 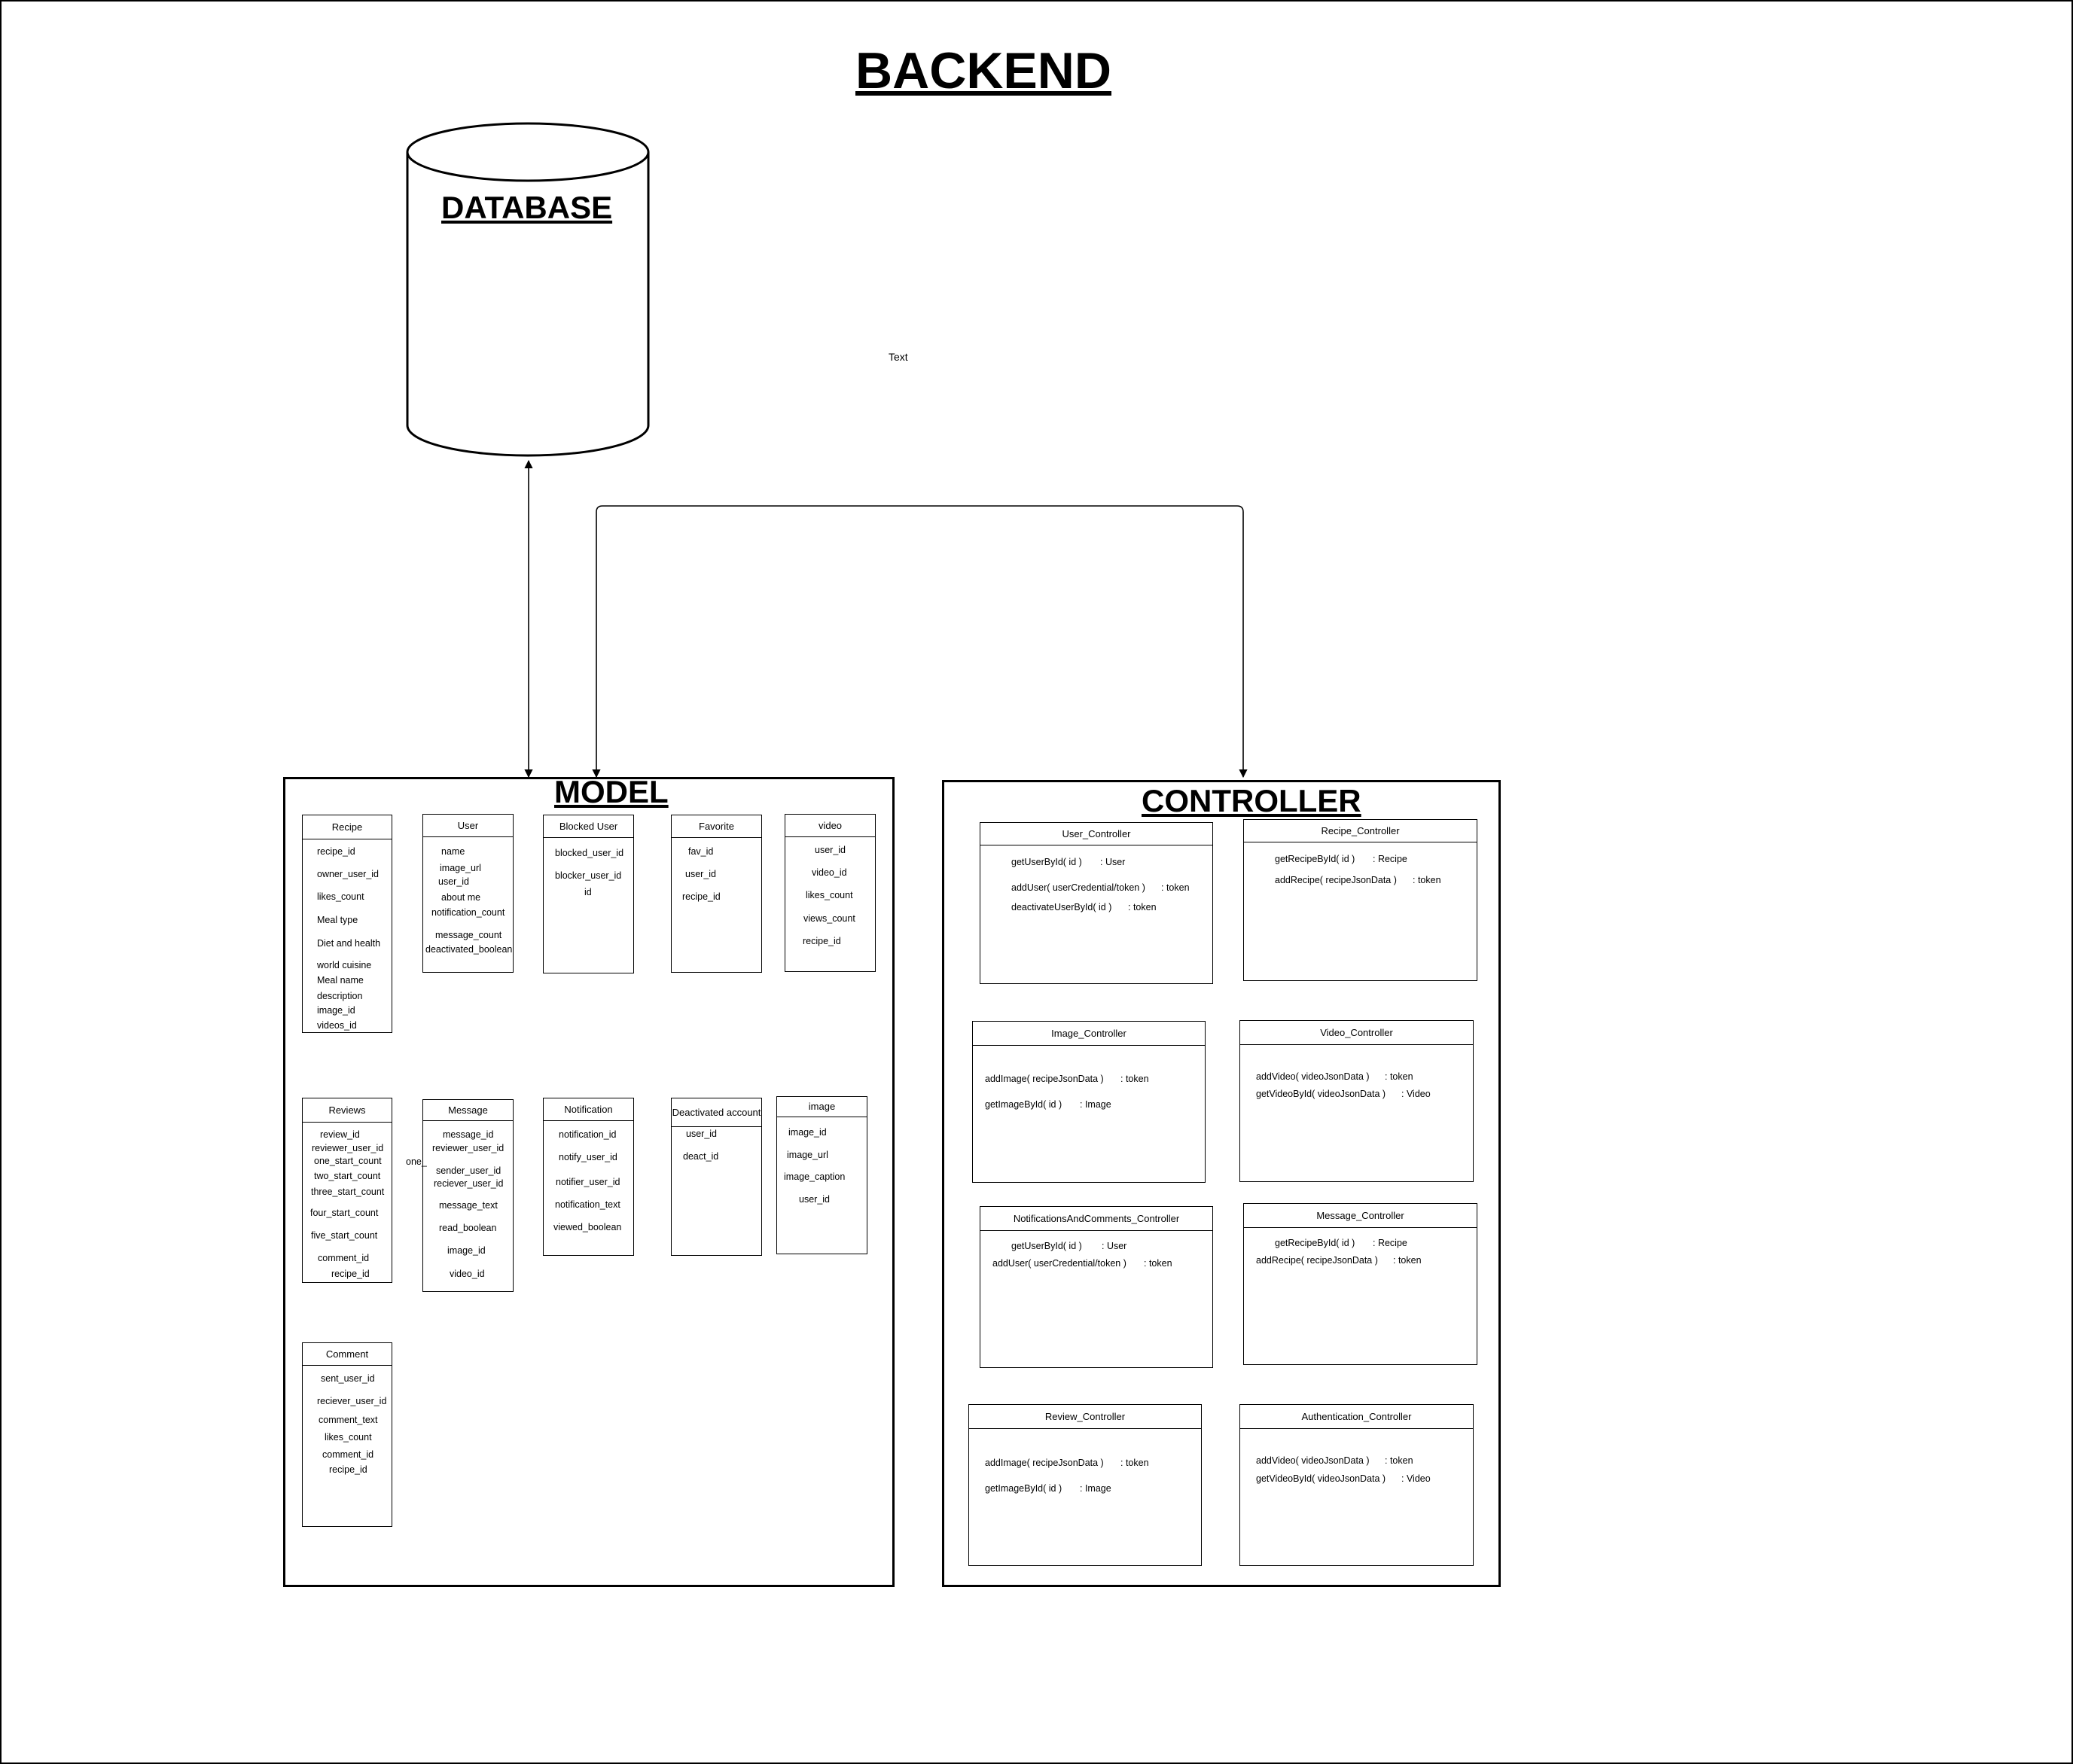 I want to click on controller-title: Review_Controller, so click(x=1085, y=1417).